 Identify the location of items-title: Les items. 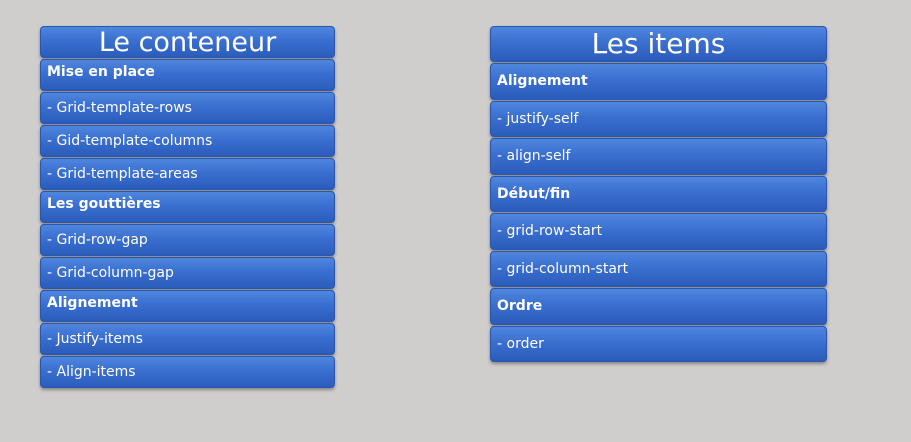
(658, 44).